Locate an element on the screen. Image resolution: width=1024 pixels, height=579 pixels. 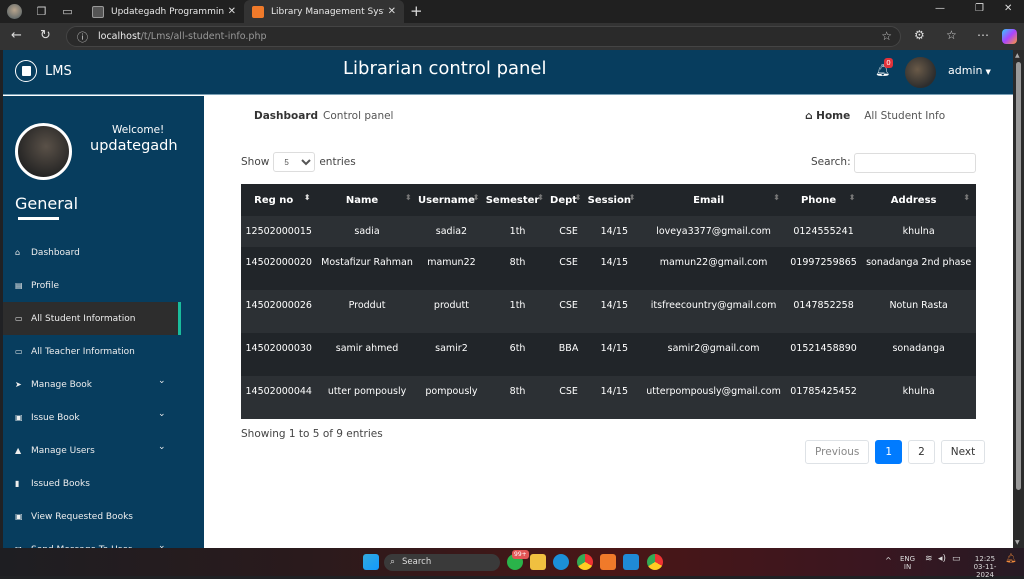
cell-address: khulna is located at coordinates (918, 231).